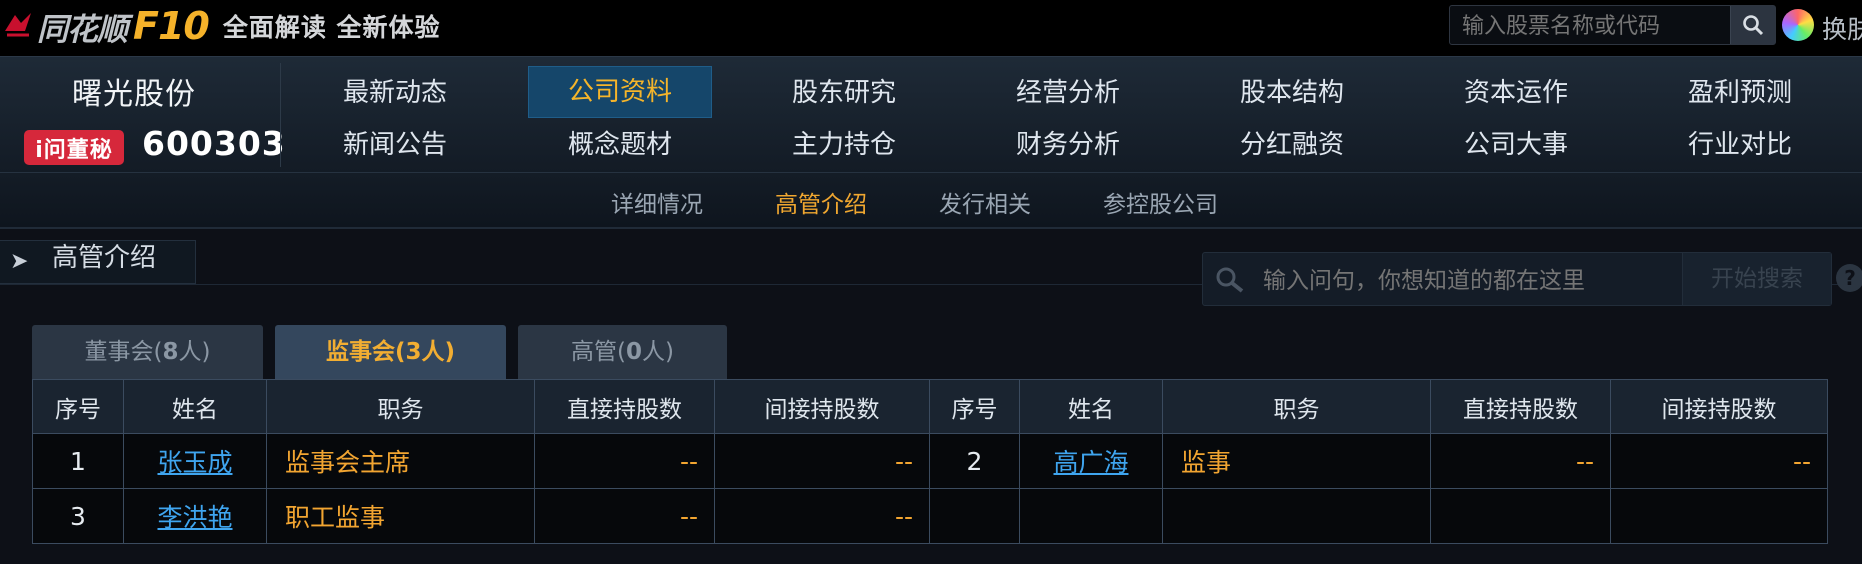 Image resolution: width=1862 pixels, height=564 pixels. What do you see at coordinates (1740, 145) in the screenshot?
I see `nav-industry-comparison: 行业对比` at bounding box center [1740, 145].